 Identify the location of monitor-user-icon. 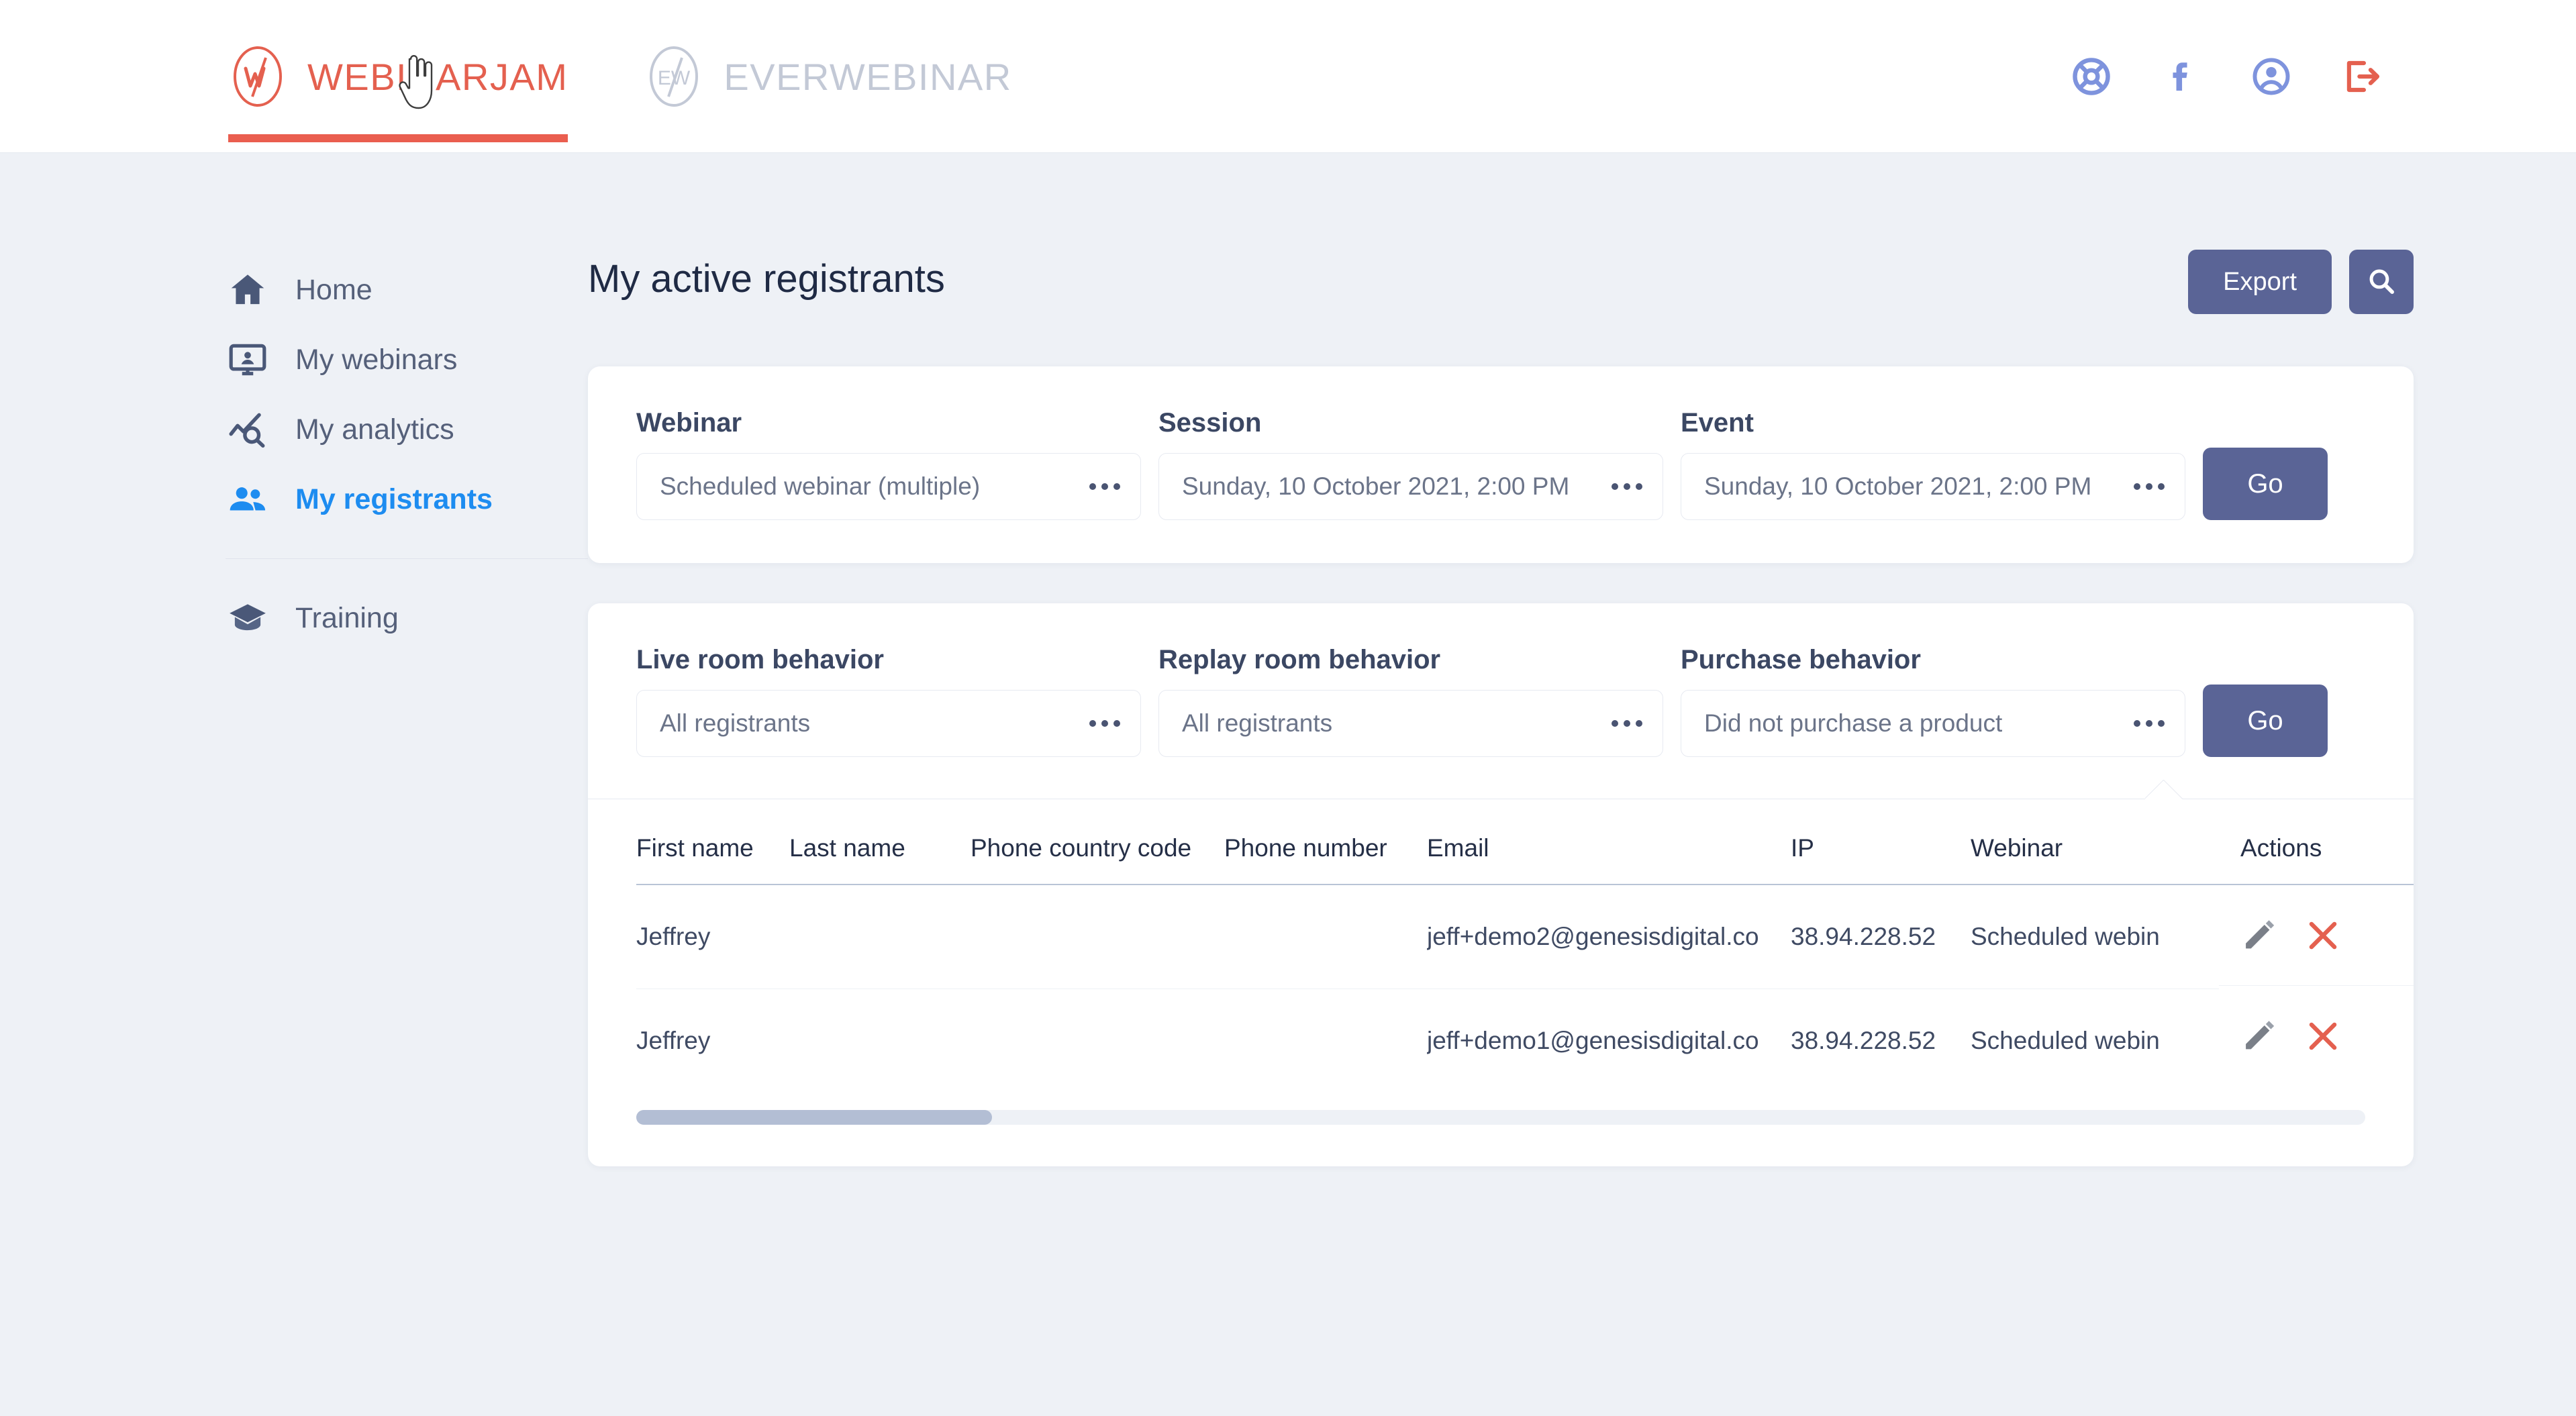
(247, 360).